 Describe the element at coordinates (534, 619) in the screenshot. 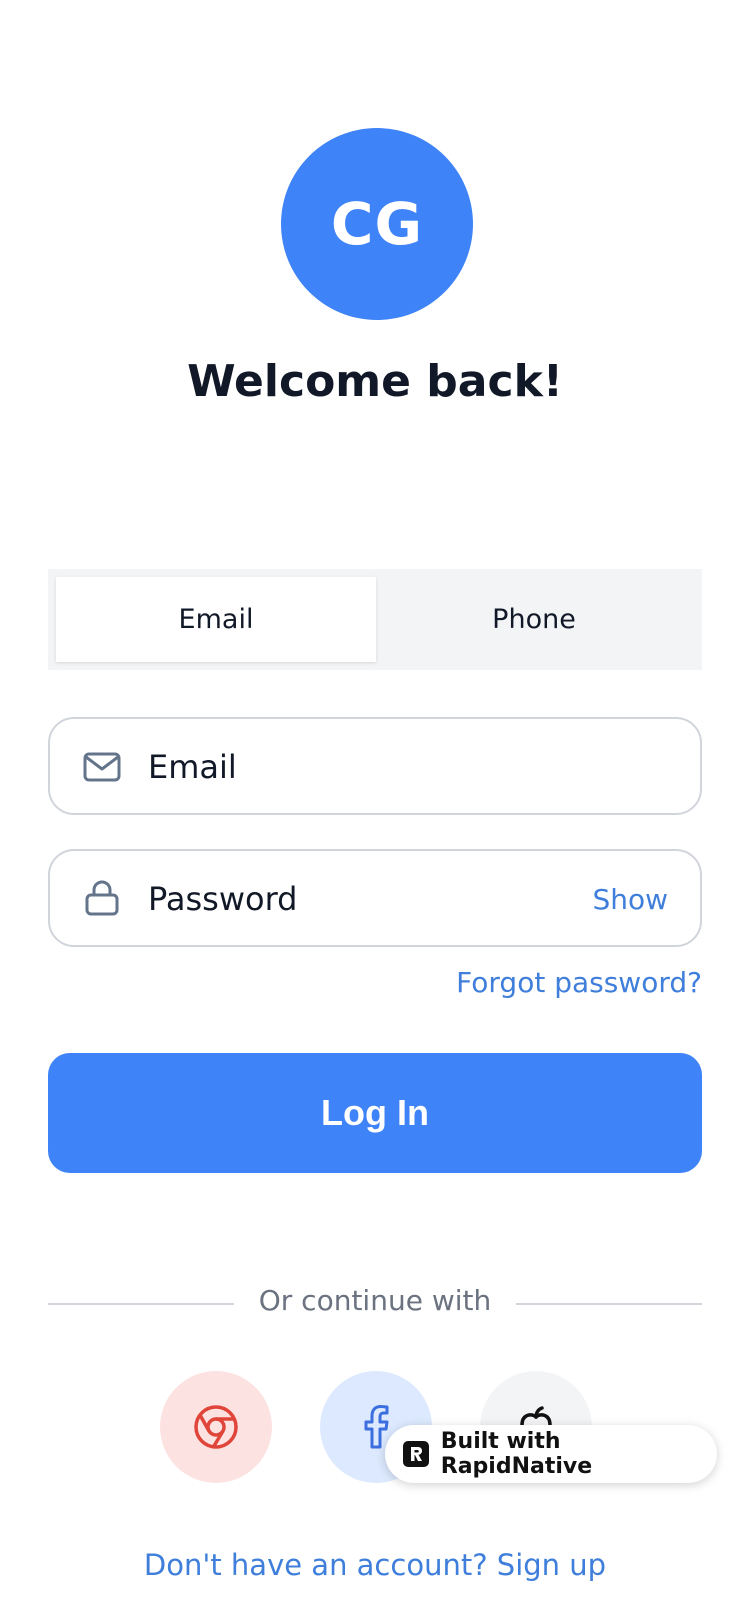

I see `tab-phone: Phone` at that location.